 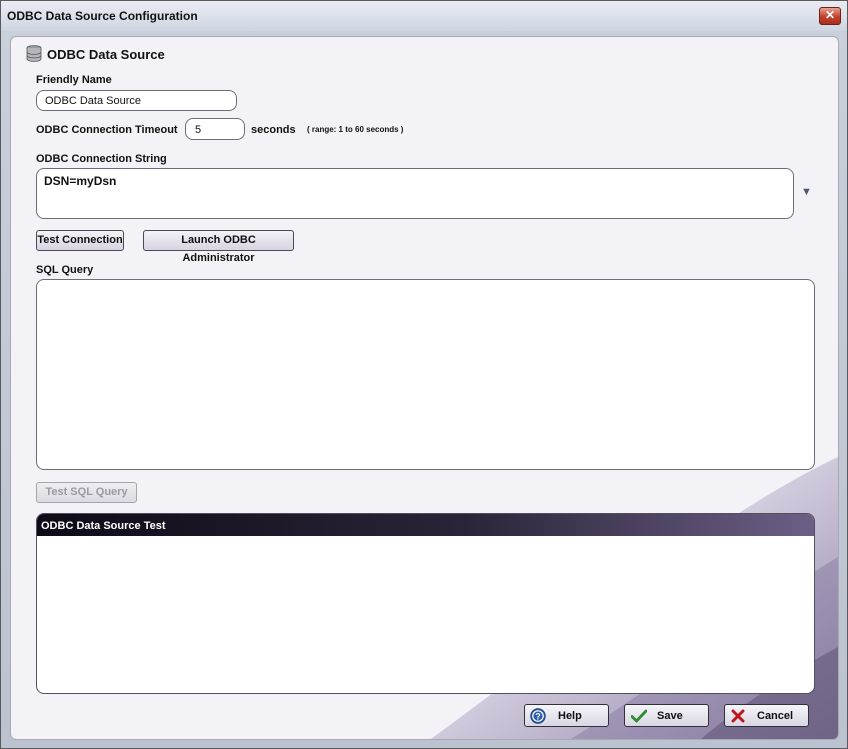 I want to click on timeout-unit: seconds, so click(x=273, y=130).